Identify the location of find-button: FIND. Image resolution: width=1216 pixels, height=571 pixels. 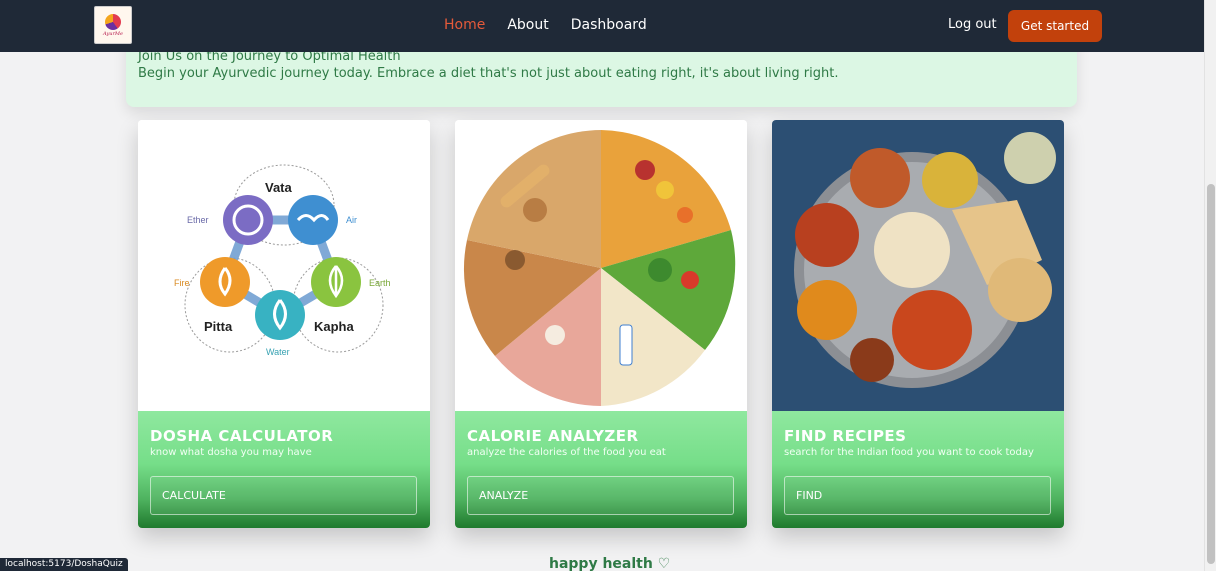
(917, 495).